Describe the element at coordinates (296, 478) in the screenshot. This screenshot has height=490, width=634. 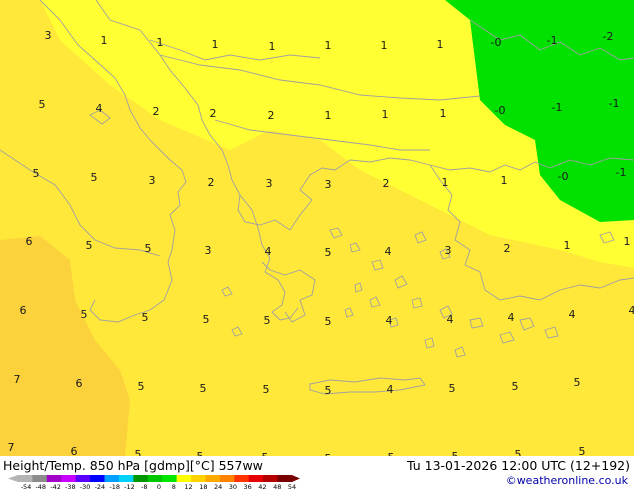
I see `scale-arrow-right` at that location.